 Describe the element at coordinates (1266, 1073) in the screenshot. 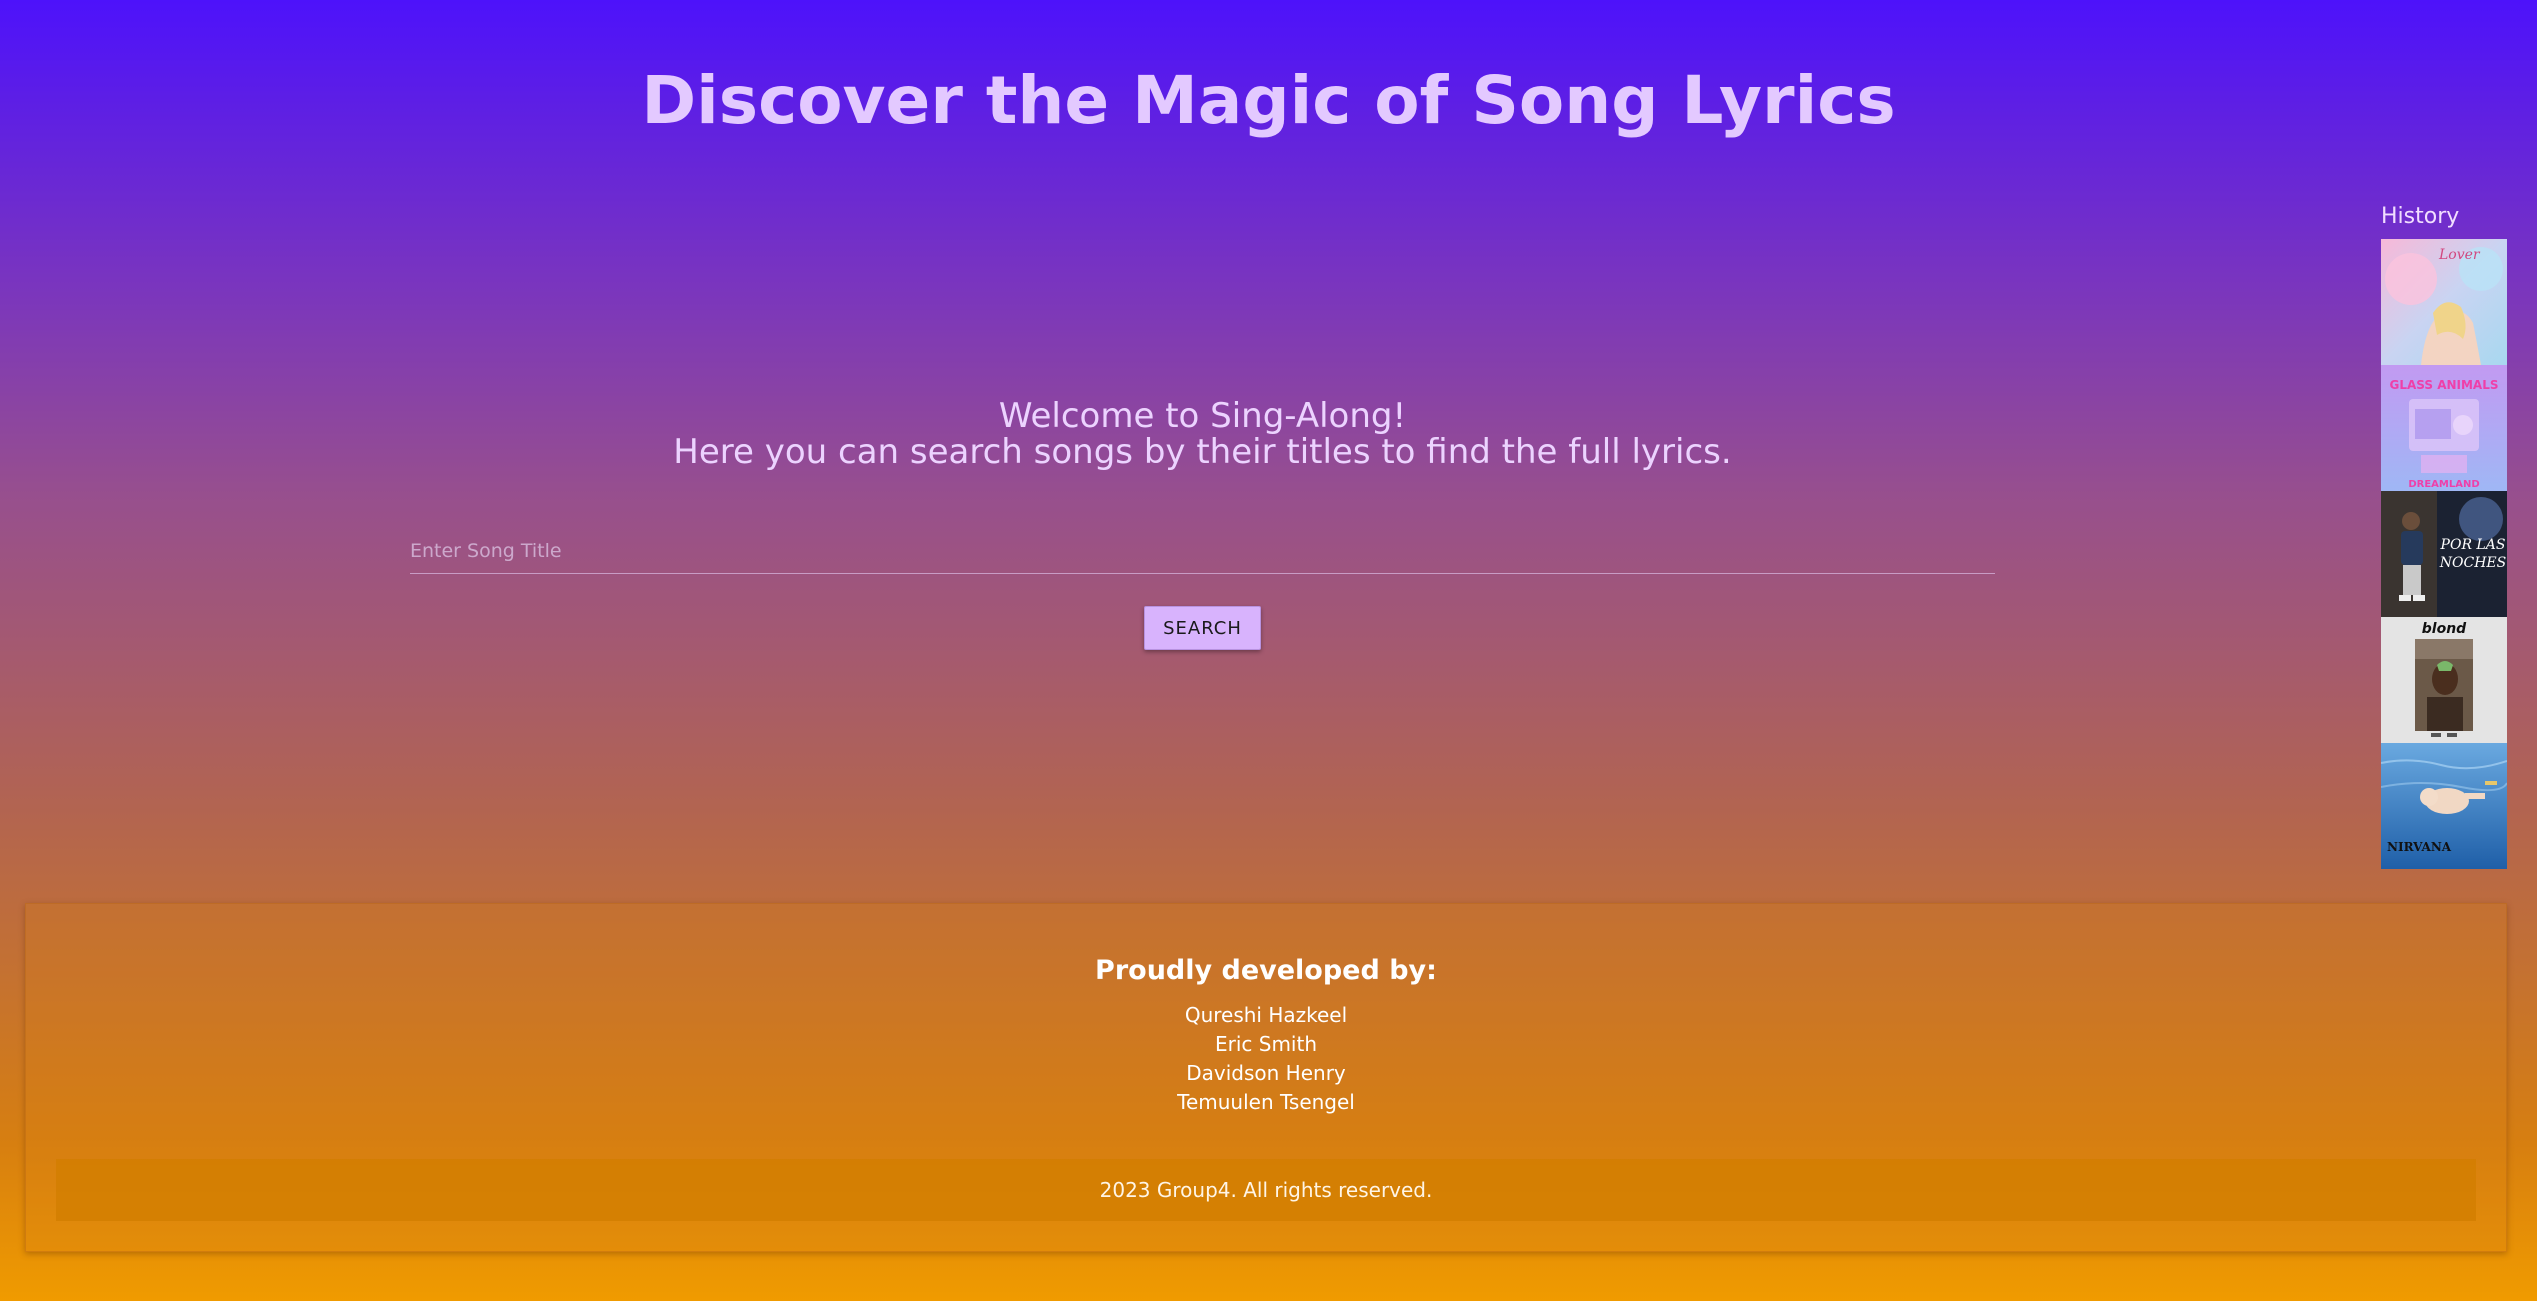

I see `developer-name: Davidson Henry` at that location.